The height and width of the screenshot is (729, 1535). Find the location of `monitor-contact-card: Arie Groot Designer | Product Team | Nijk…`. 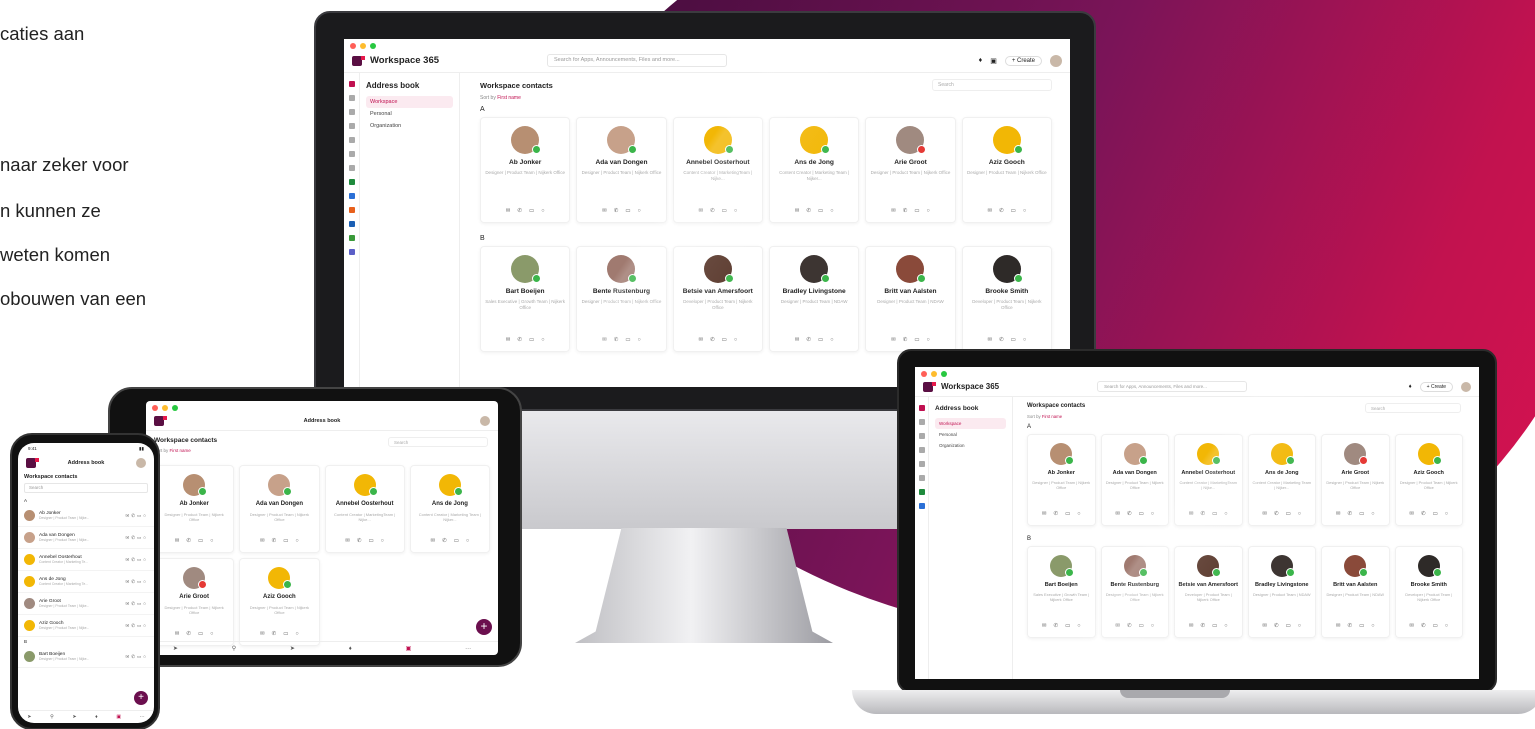

monitor-contact-card: Arie Groot Designer | Product Team | Nijk… is located at coordinates (910, 170).